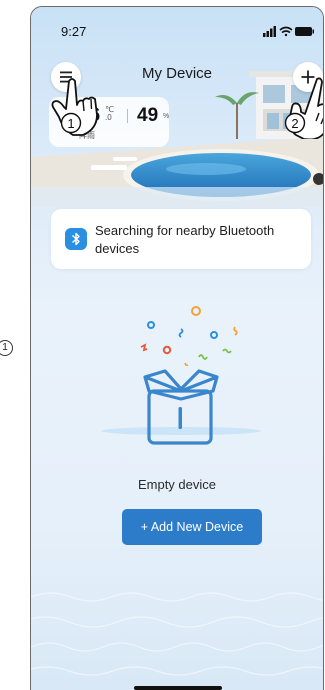 This screenshot has width=325, height=690. I want to click on empty-state-label: Empty device, so click(177, 484).